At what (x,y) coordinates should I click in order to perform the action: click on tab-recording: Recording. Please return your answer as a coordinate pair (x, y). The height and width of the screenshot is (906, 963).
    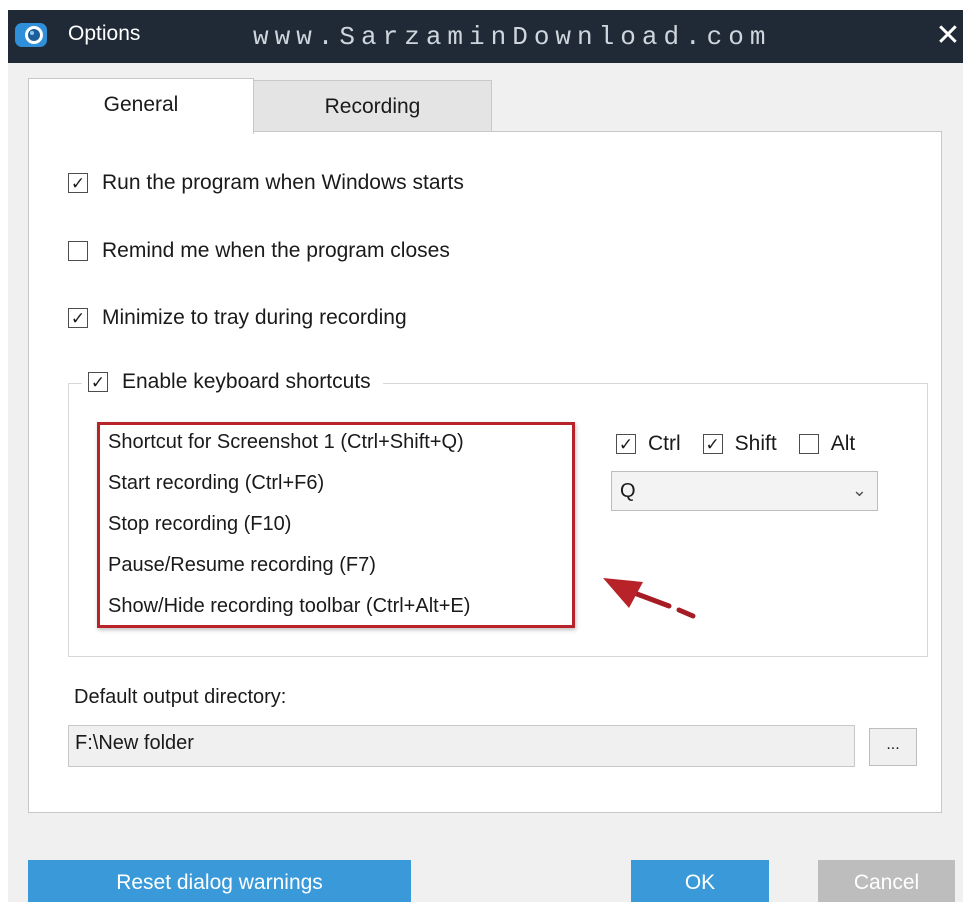
    Looking at the image, I should click on (372, 106).